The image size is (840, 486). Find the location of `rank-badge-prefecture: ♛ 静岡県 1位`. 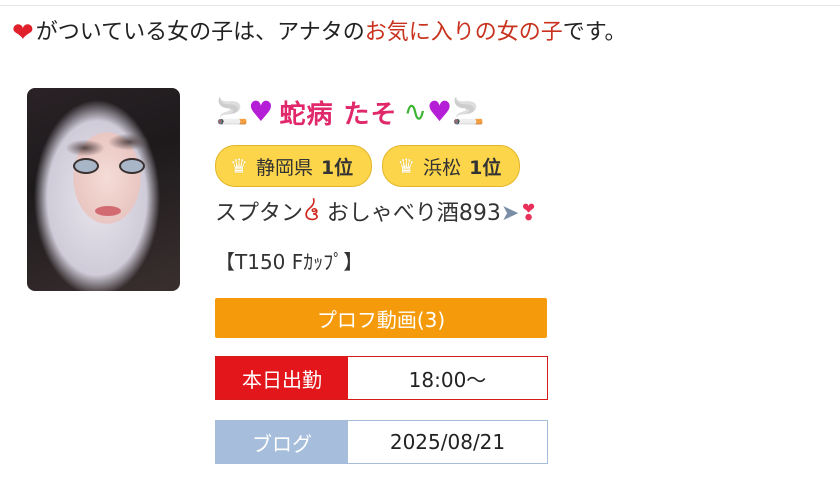

rank-badge-prefecture: ♛ 静岡県 1位 is located at coordinates (294, 166).